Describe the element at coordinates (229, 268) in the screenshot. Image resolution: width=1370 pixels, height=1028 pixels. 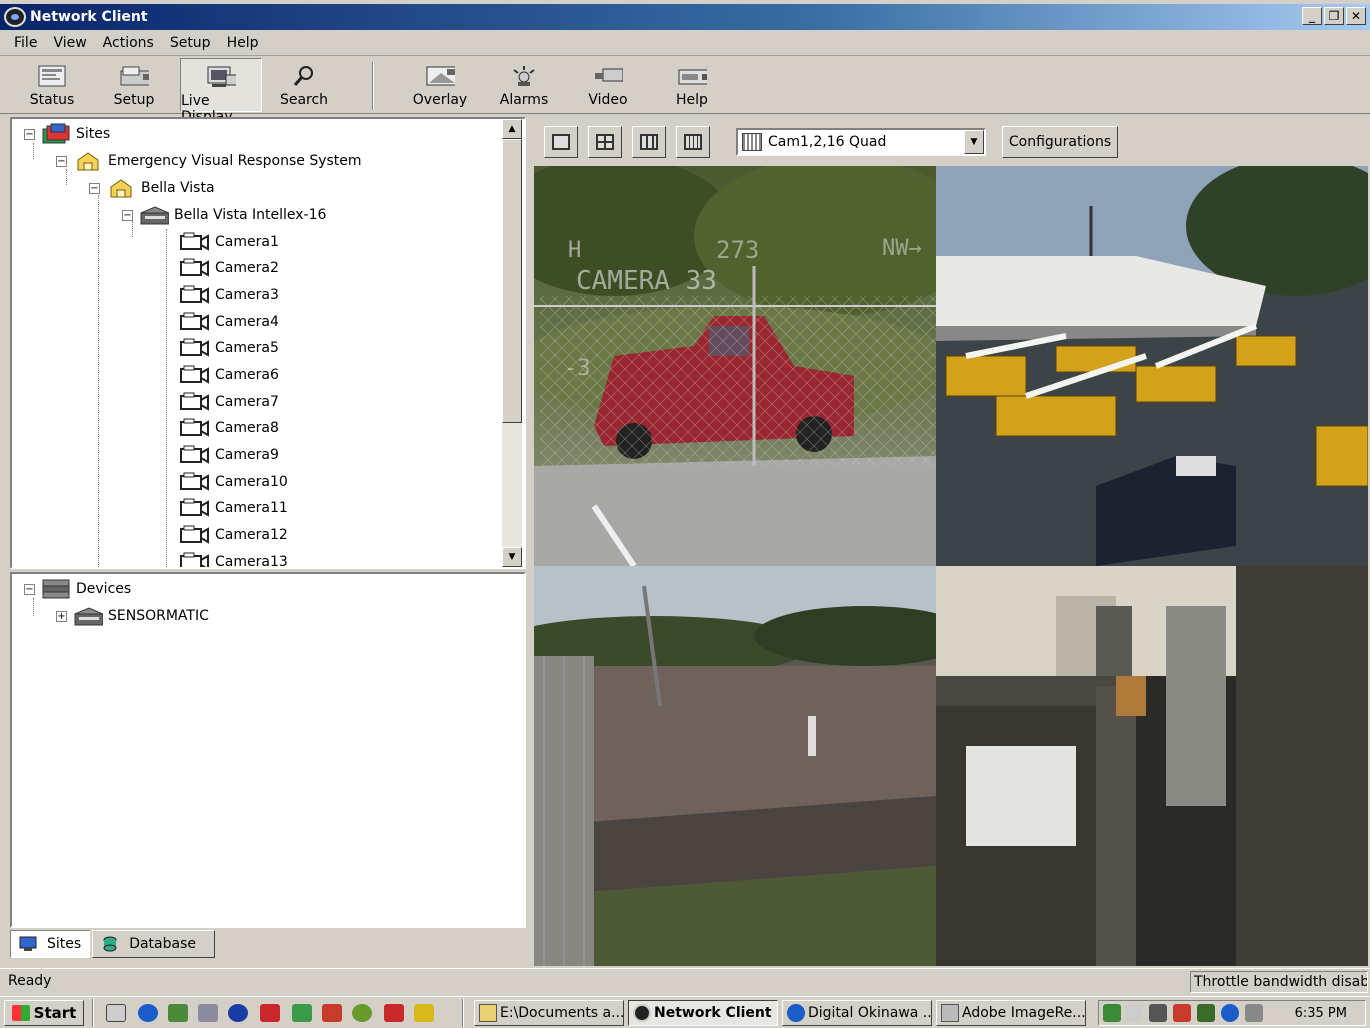
I see `tree-node-camera: Camera2` at that location.